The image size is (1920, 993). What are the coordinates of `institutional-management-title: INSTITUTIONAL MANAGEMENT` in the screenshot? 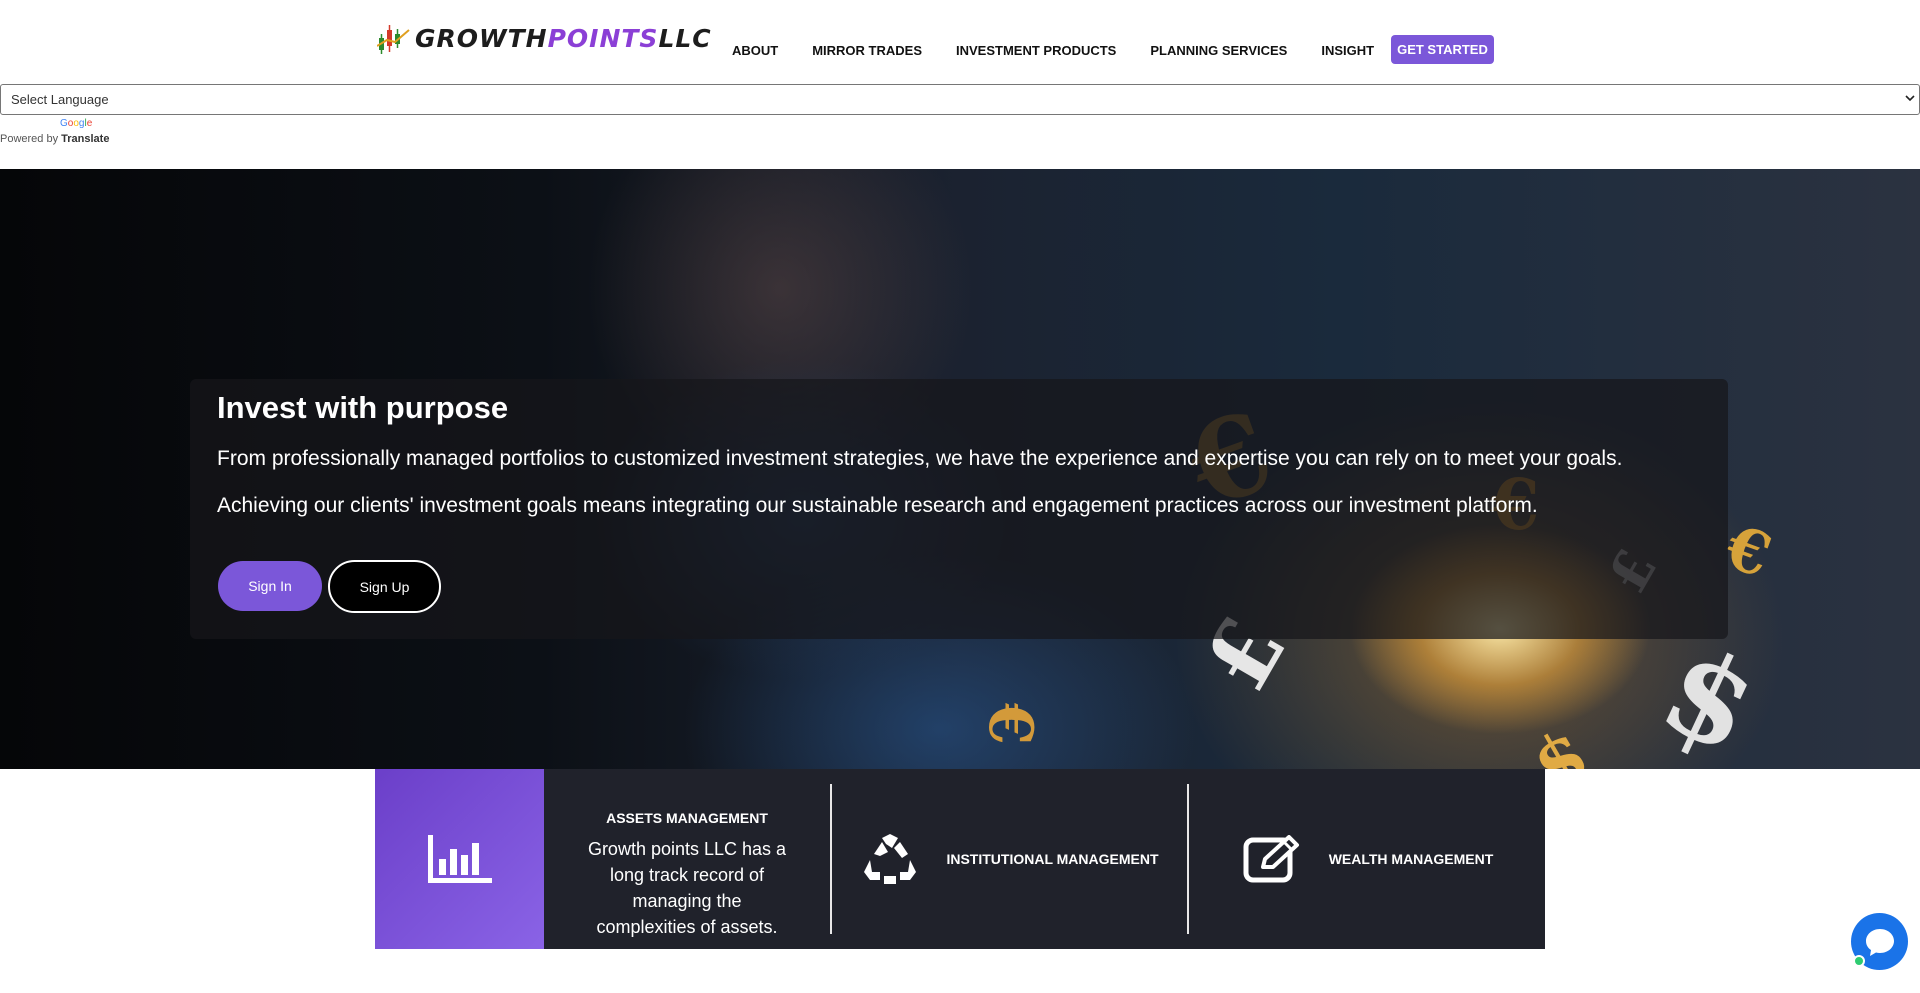 It's located at (1052, 859).